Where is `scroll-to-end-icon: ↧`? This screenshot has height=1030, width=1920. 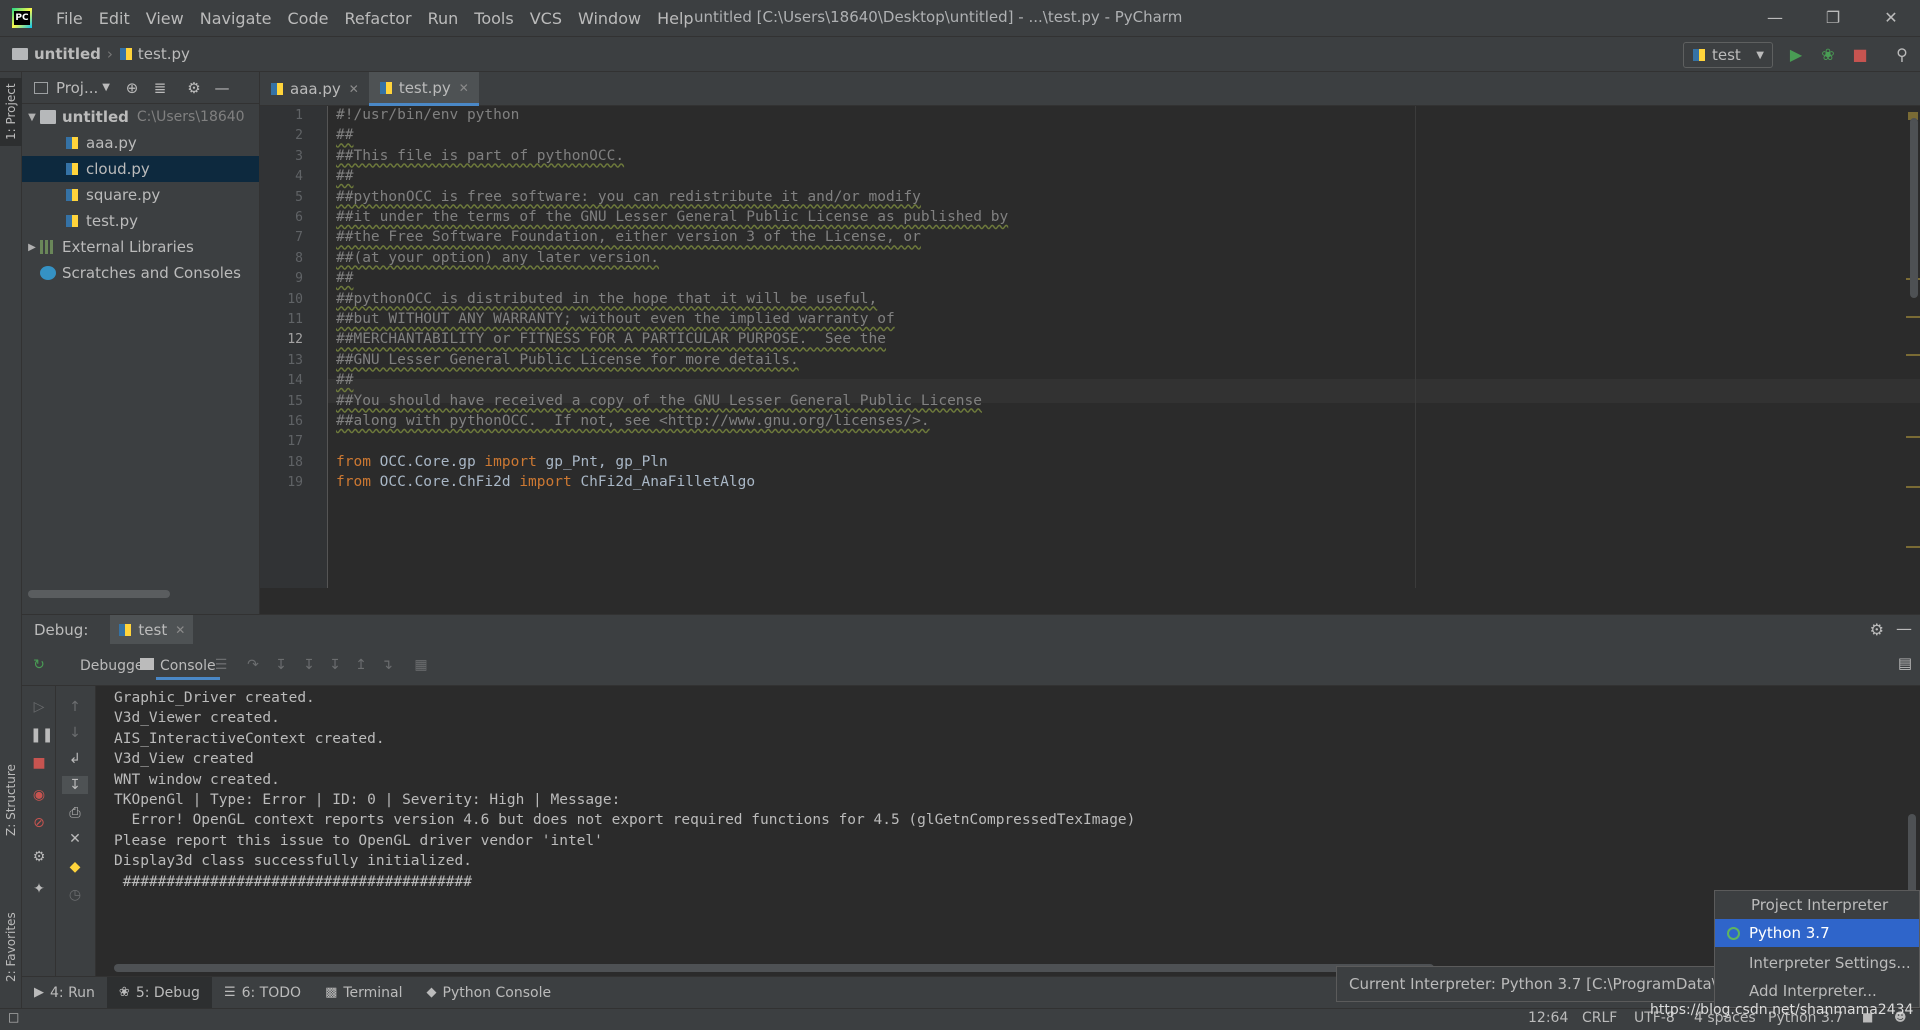
scroll-to-end-icon: ↧ is located at coordinates (75, 785).